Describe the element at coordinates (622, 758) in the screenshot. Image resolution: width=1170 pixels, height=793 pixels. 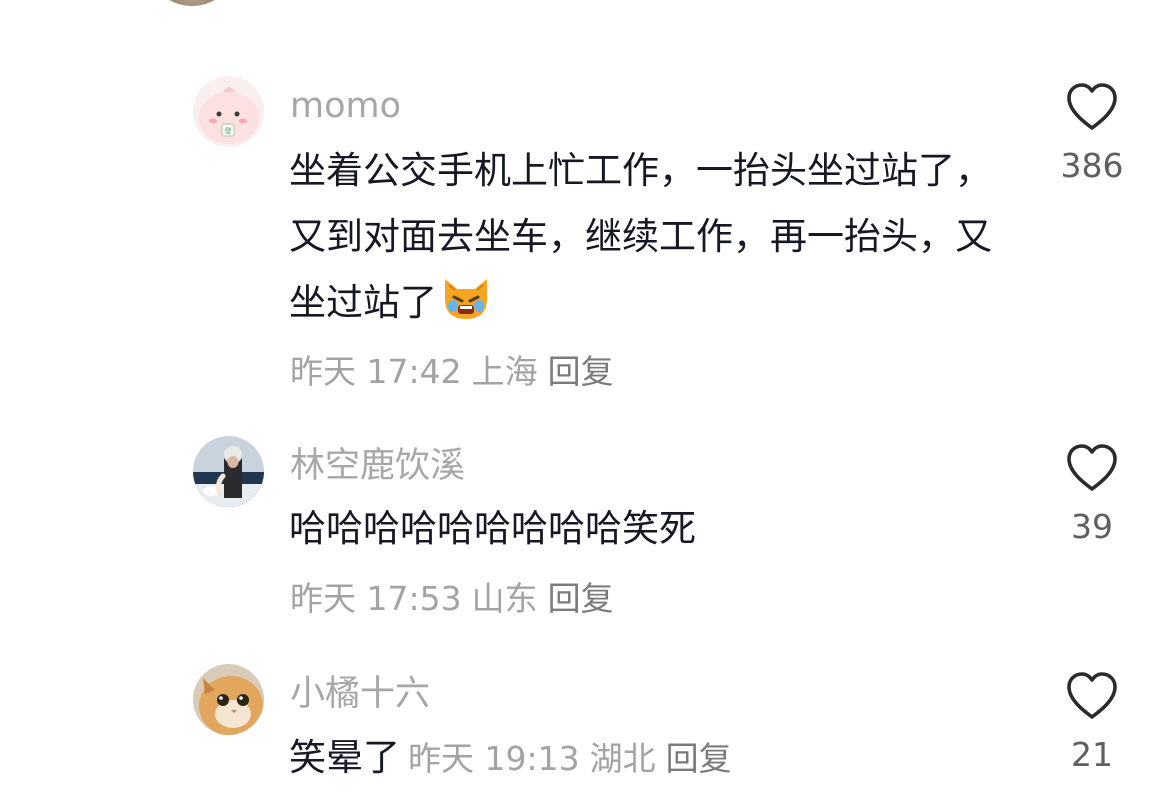
I see `comment-location: 湖北` at that location.